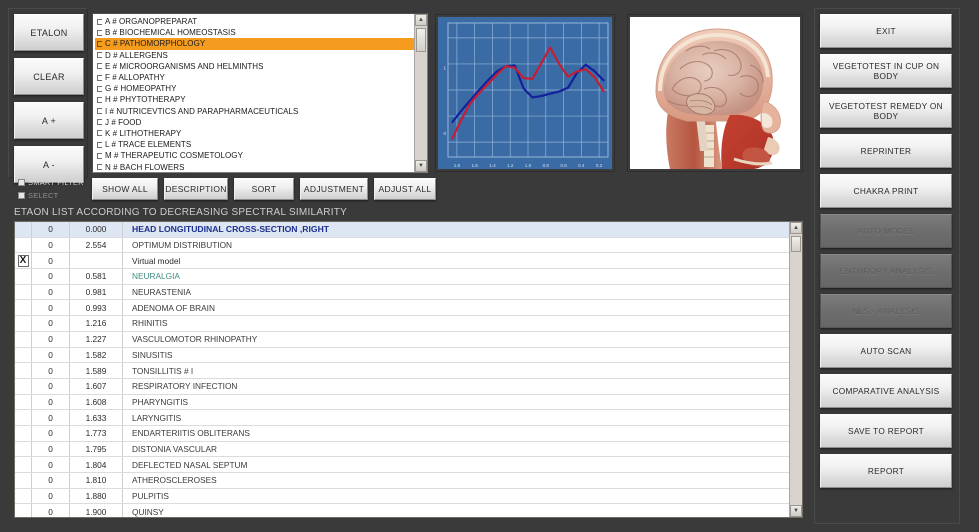  What do you see at coordinates (56, 195) in the screenshot?
I see `select-checkbox: SELECT` at bounding box center [56, 195].